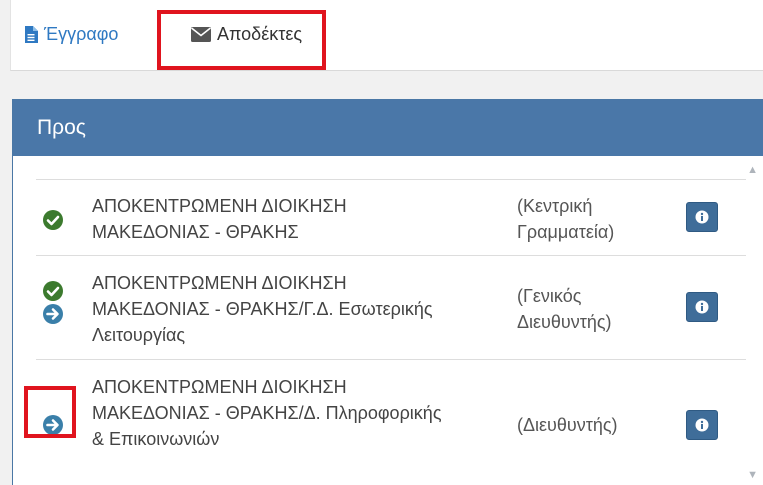 This screenshot has width=763, height=485. Describe the element at coordinates (564, 322) in the screenshot. I see `recipient-role-line: Διευθυντής)` at that location.